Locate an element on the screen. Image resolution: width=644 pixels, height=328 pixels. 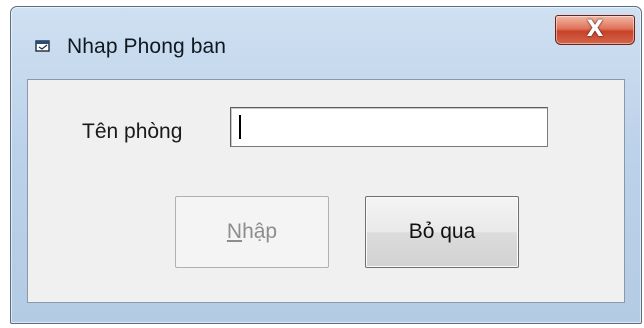
form-icon is located at coordinates (43, 46).